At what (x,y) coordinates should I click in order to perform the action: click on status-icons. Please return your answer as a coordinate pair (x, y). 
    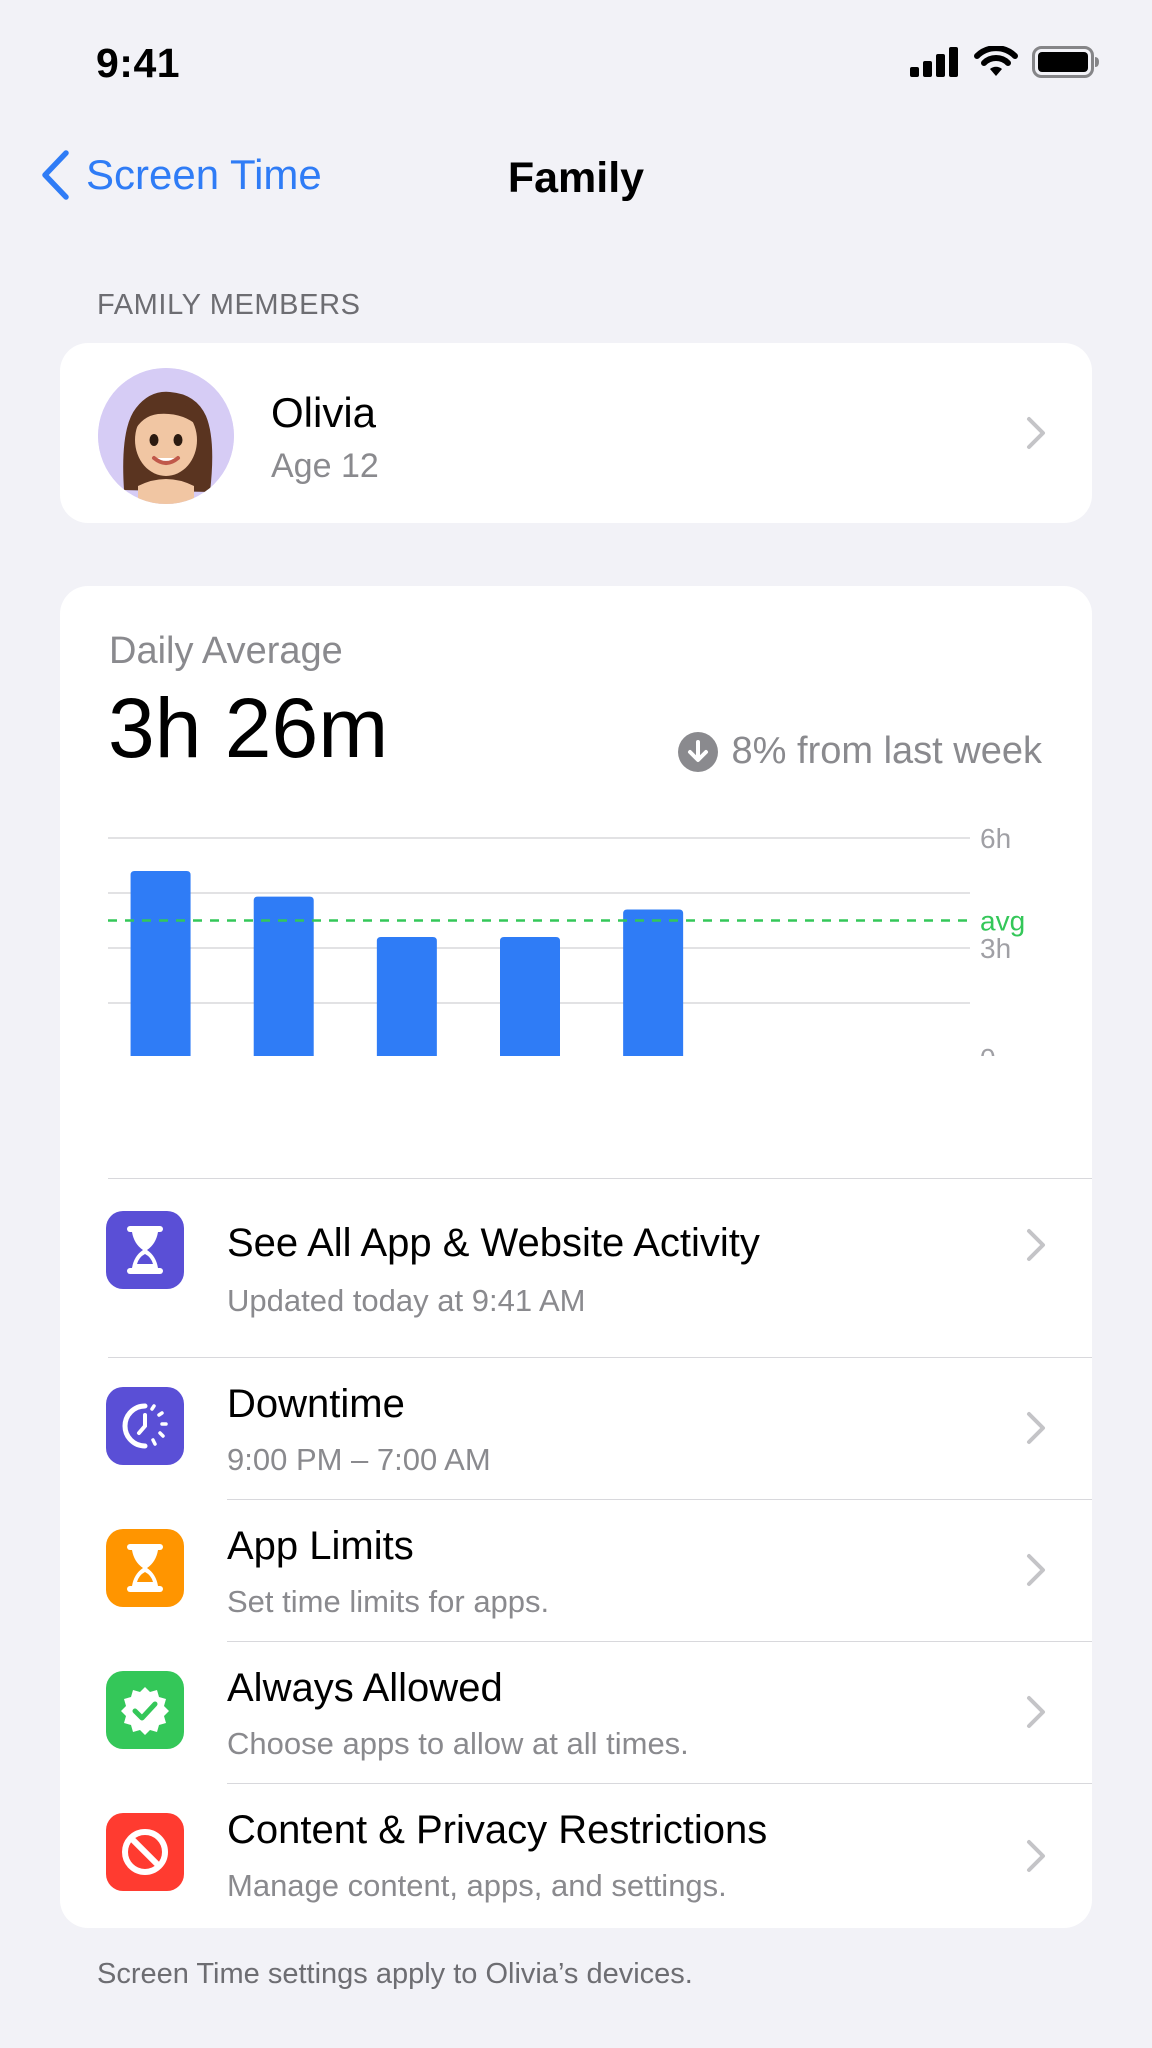
    Looking at the image, I should click on (1005, 62).